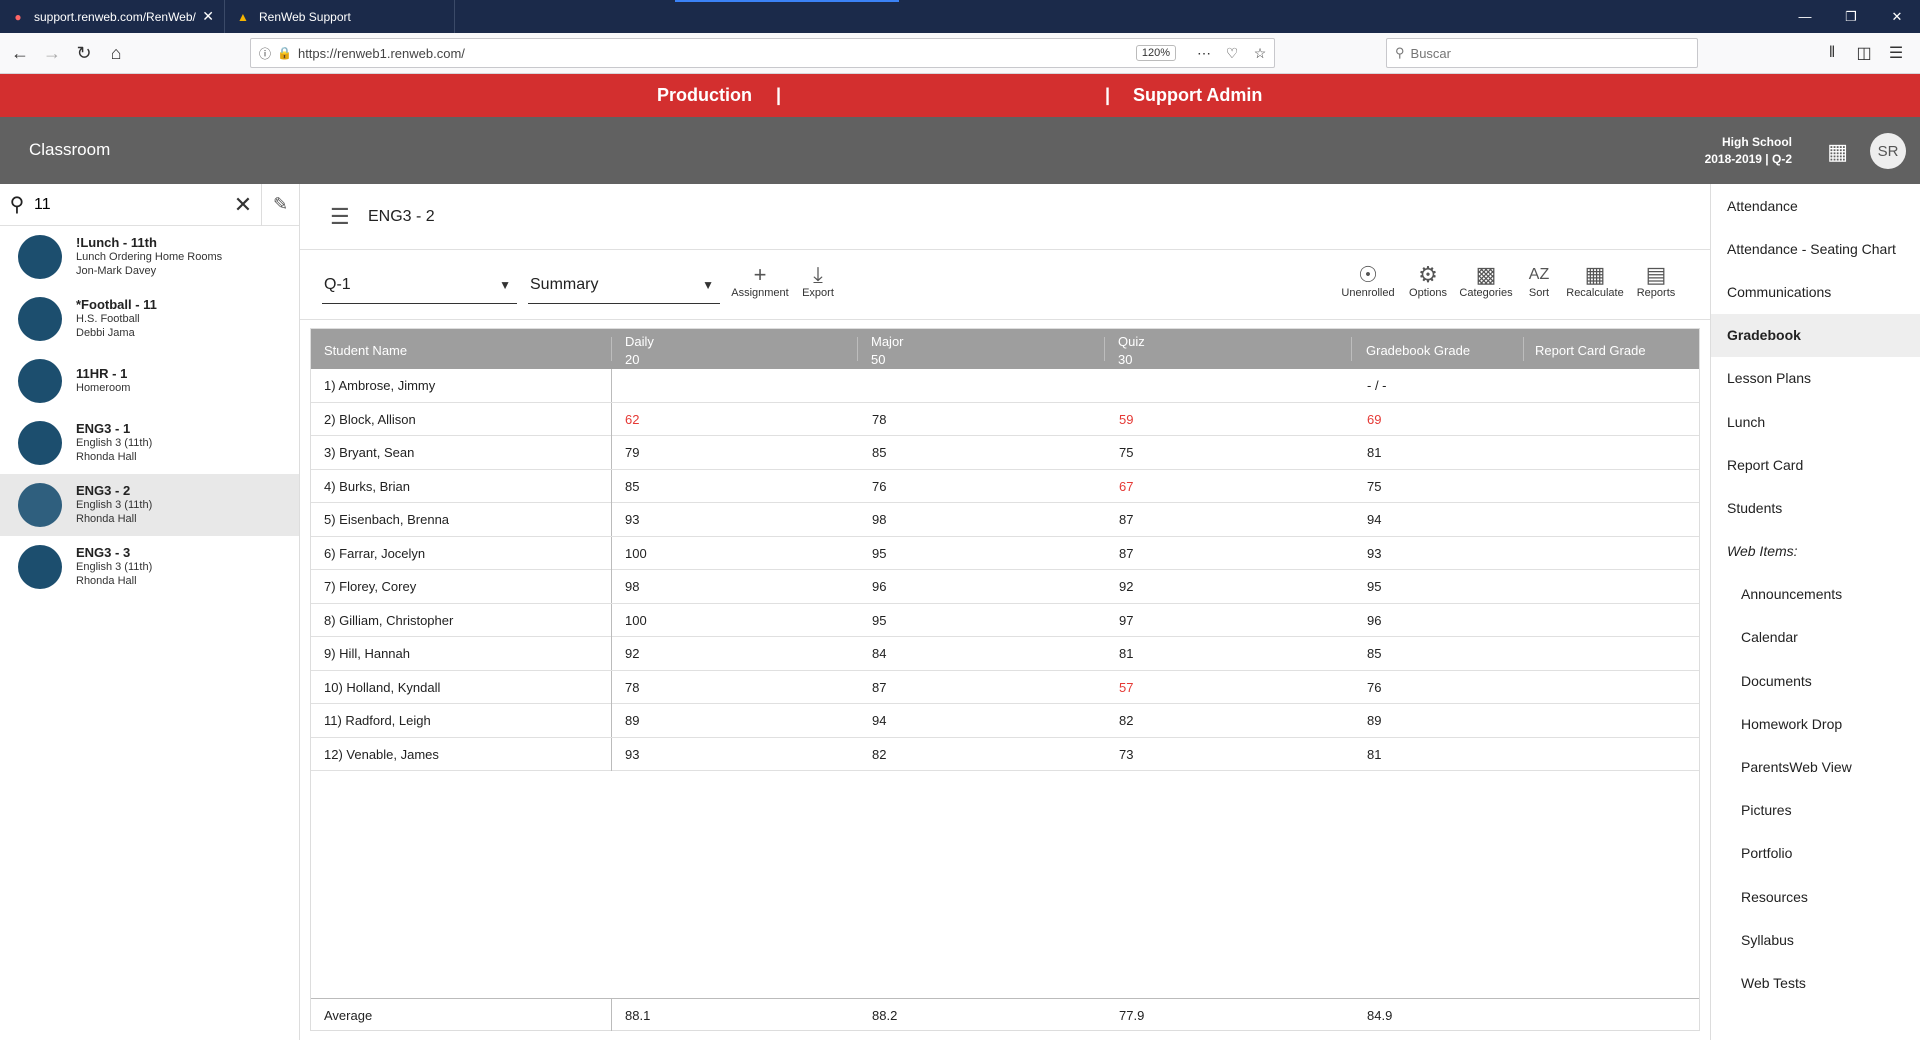 This screenshot has width=1920, height=1040. I want to click on daily-grade: 93, so click(632, 519).